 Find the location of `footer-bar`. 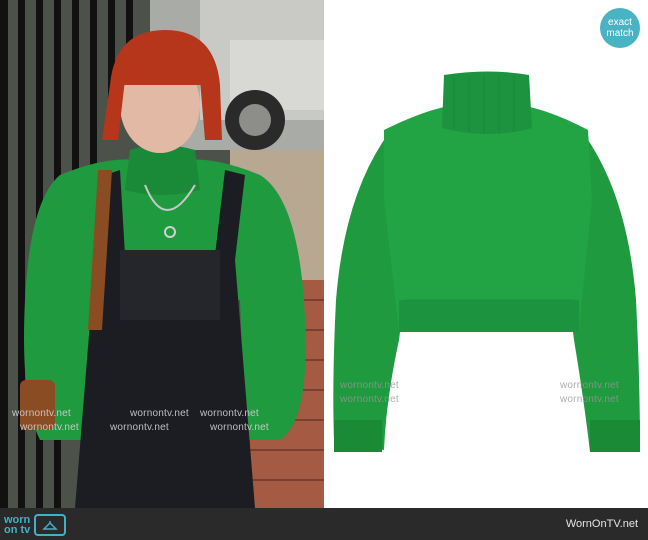

footer-bar is located at coordinates (324, 524).